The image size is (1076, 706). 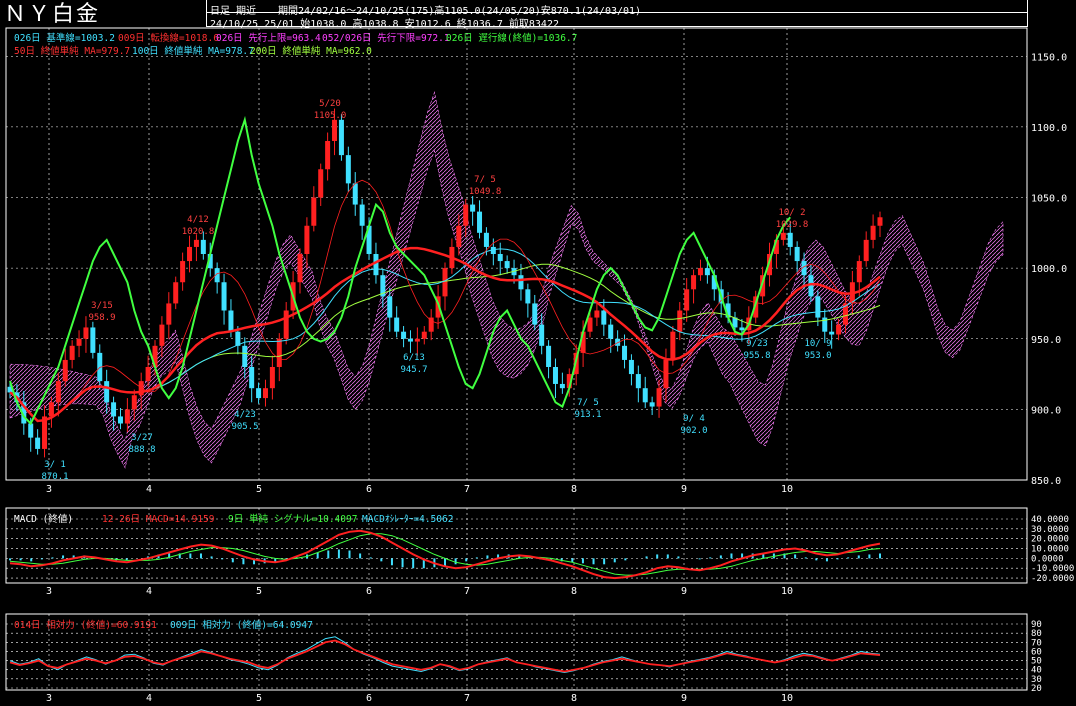 What do you see at coordinates (1047, 559) in the screenshot?
I see `macd-y-tick-label: 0.0000` at bounding box center [1047, 559].